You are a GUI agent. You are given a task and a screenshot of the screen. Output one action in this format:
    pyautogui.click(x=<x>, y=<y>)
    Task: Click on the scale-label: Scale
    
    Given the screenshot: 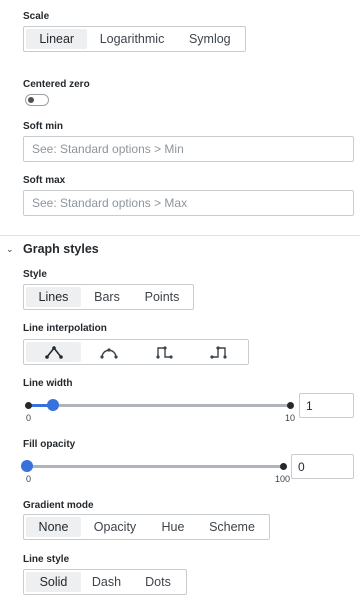 What is the action you would take?
    pyautogui.click(x=36, y=16)
    